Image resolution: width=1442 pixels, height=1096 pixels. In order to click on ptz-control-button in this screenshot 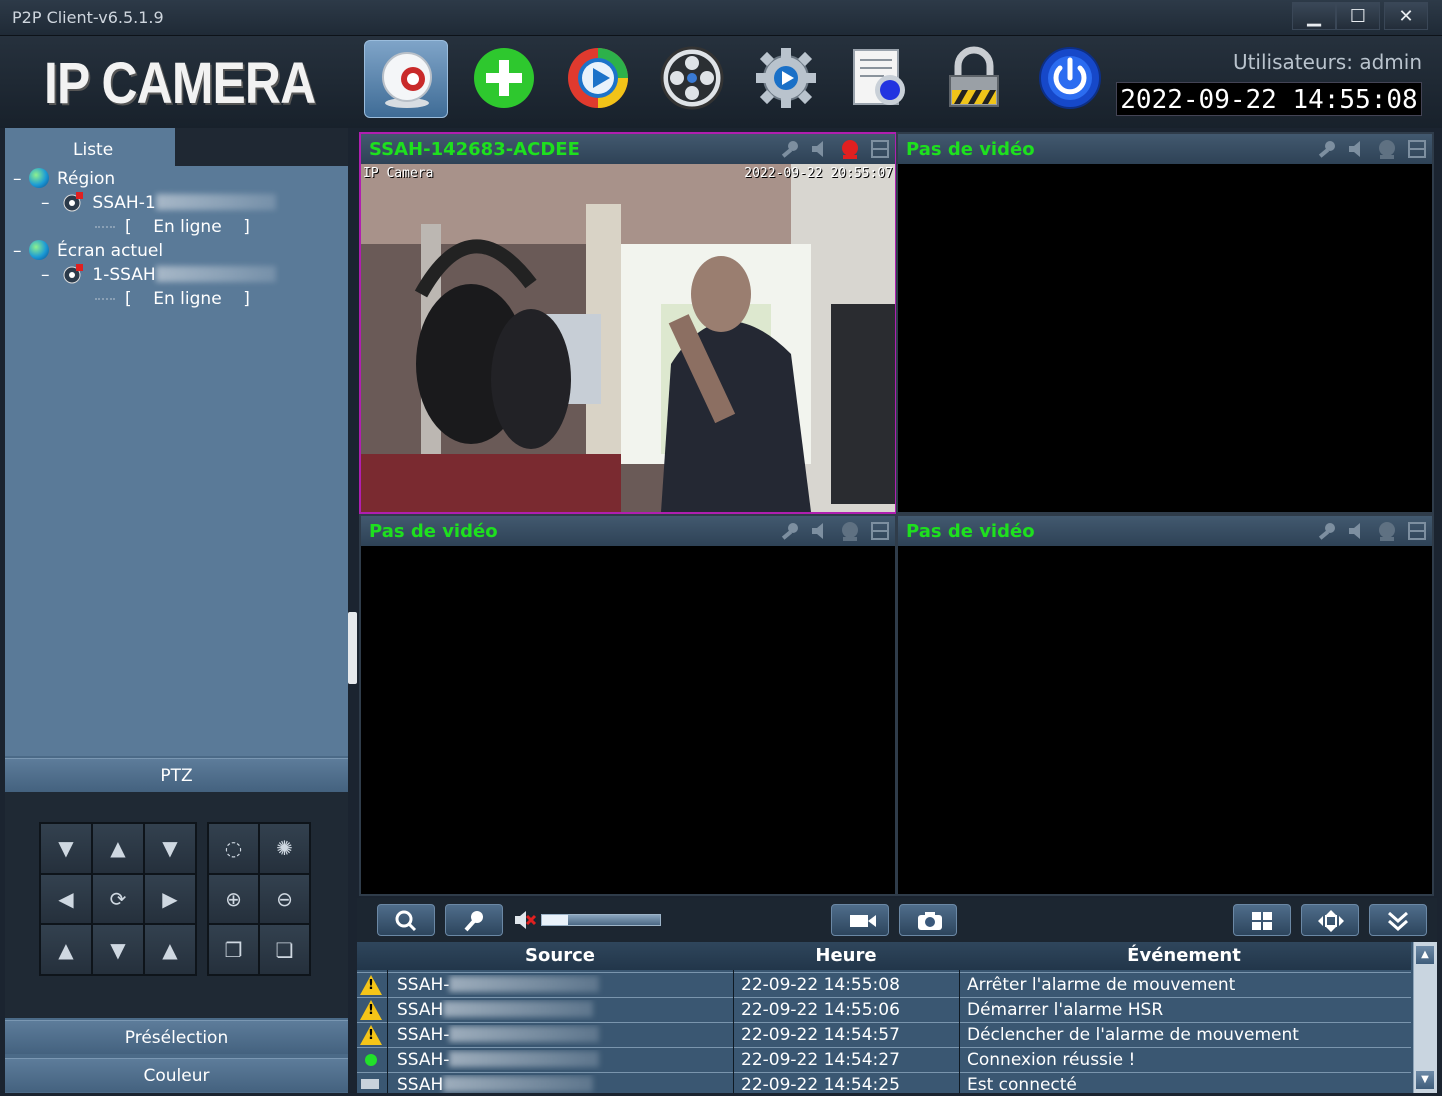, I will do `click(692, 79)`.